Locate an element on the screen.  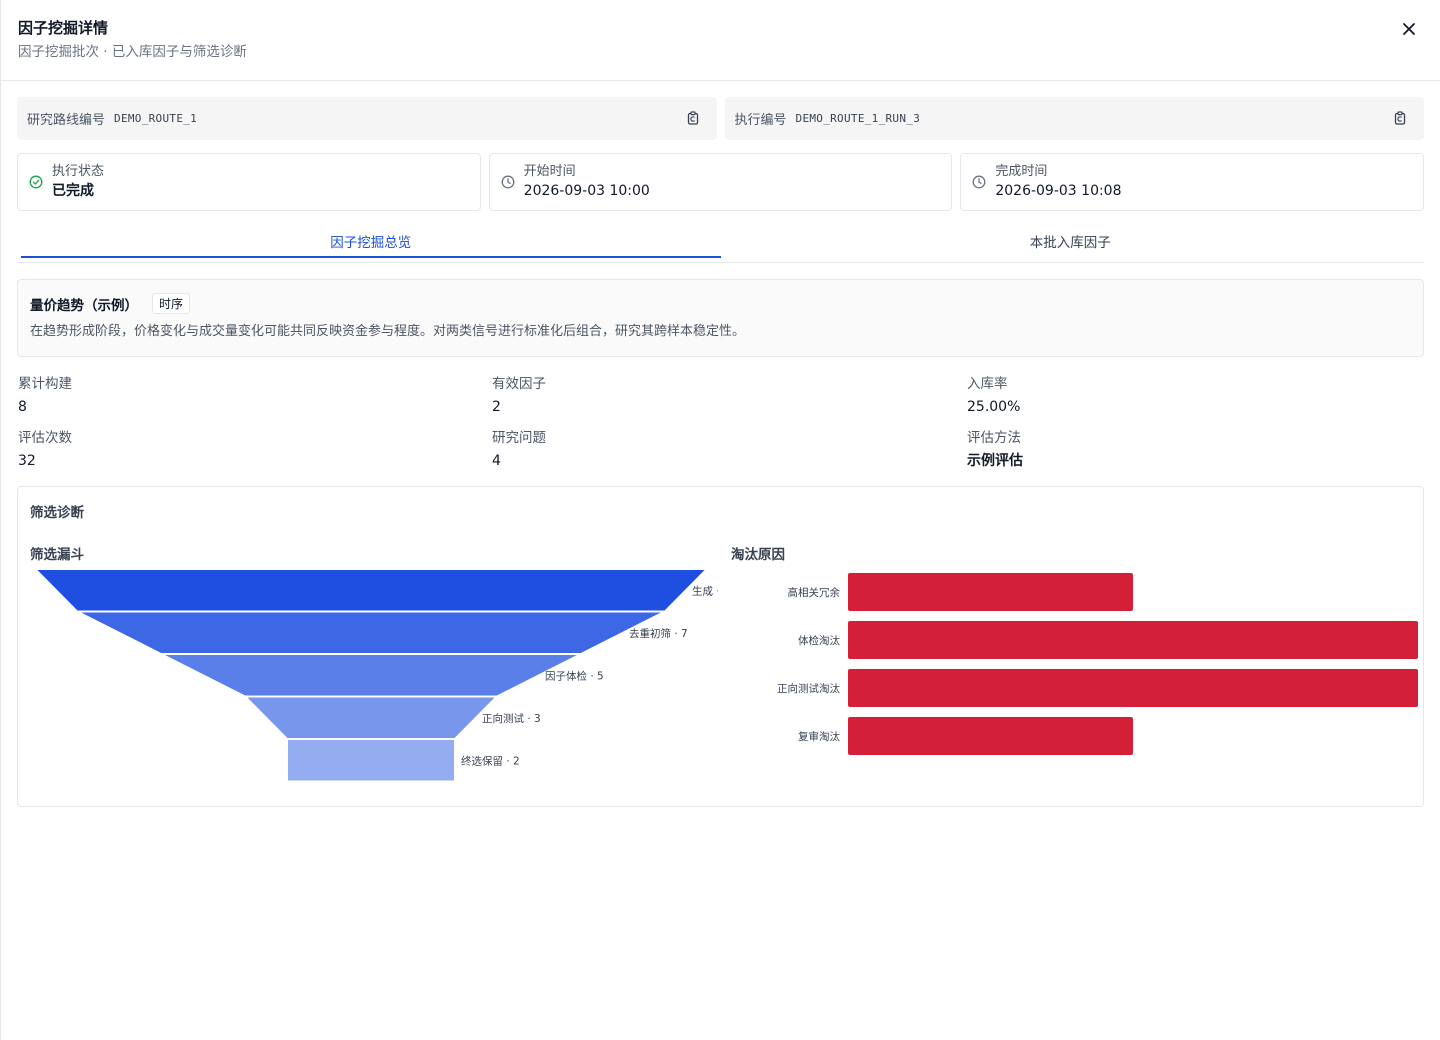
dialog-title: 因子挖掘详情 is located at coordinates (63, 28).